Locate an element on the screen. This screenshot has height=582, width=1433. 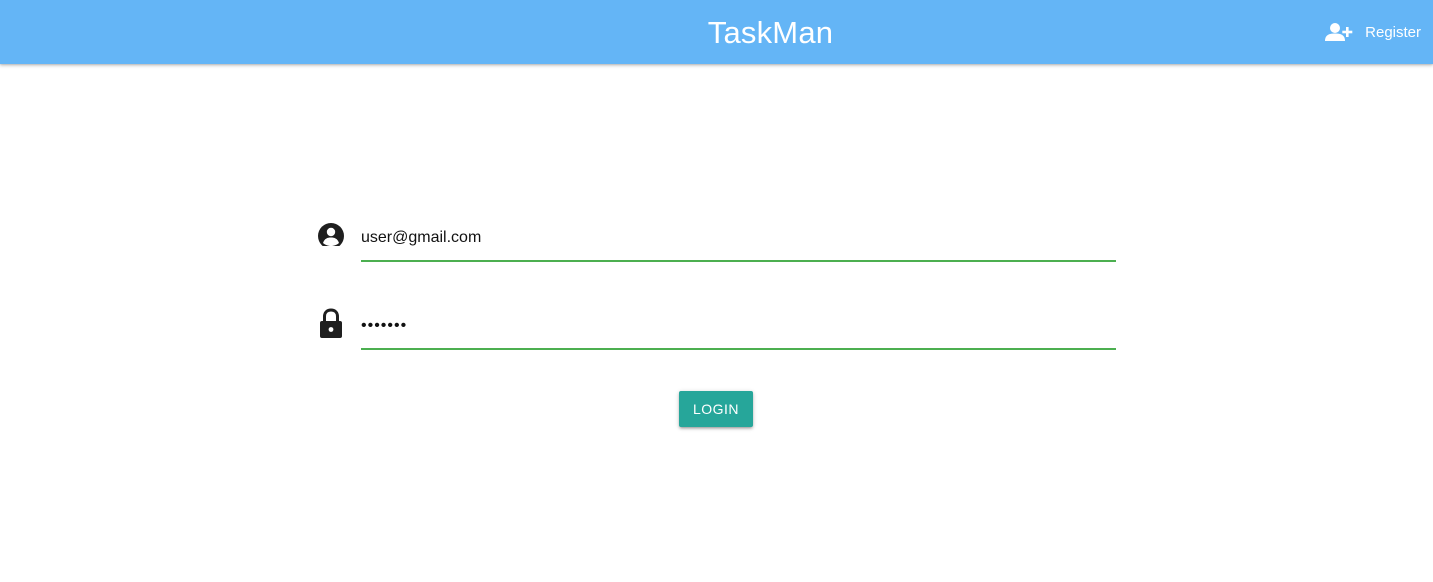
login-button: LOGIN is located at coordinates (716, 409).